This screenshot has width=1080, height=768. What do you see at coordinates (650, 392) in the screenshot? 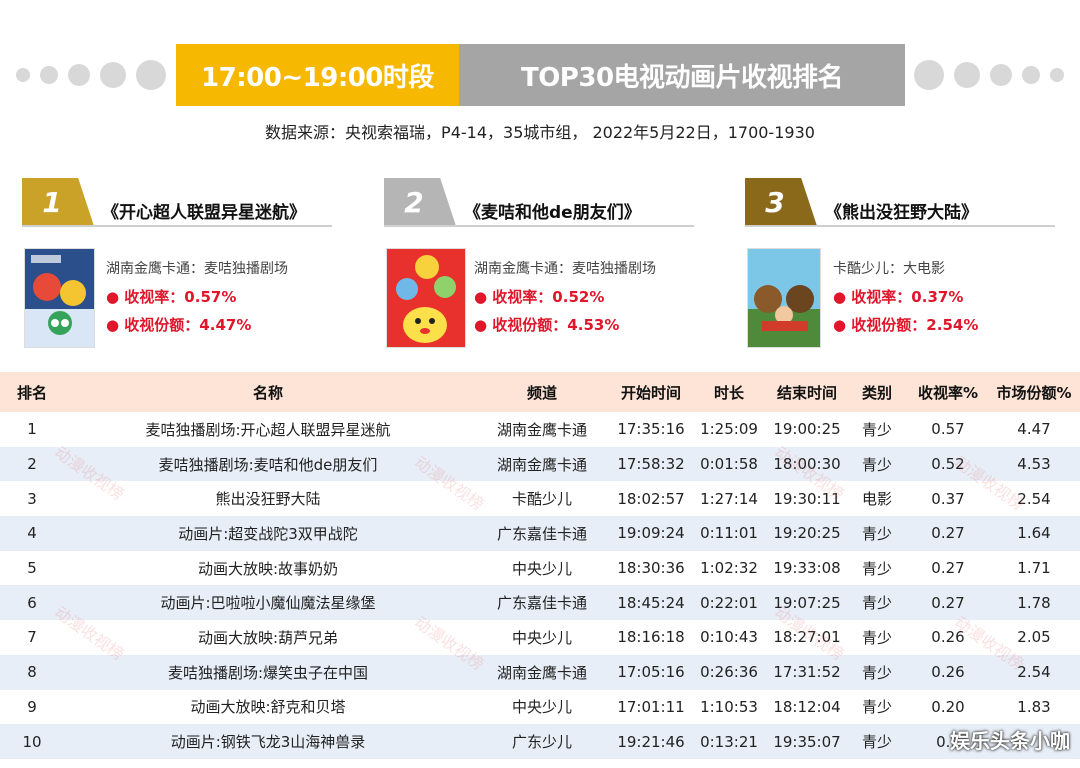
I see `header-start: 开始时间` at bounding box center [650, 392].